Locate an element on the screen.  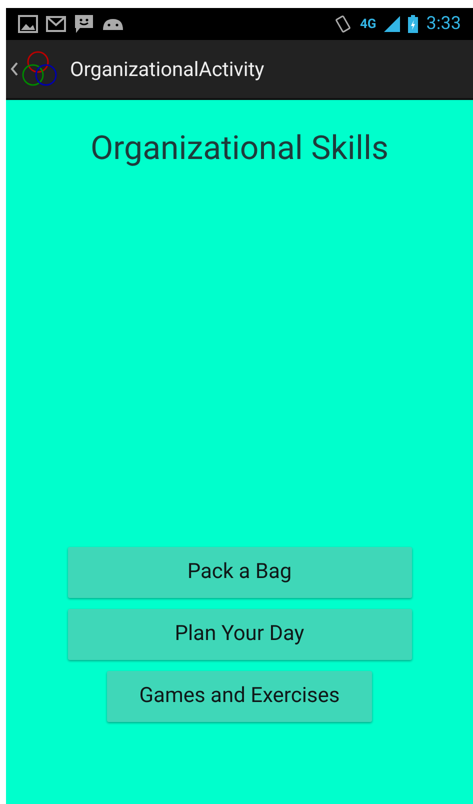
vibrate-icon is located at coordinates (343, 24).